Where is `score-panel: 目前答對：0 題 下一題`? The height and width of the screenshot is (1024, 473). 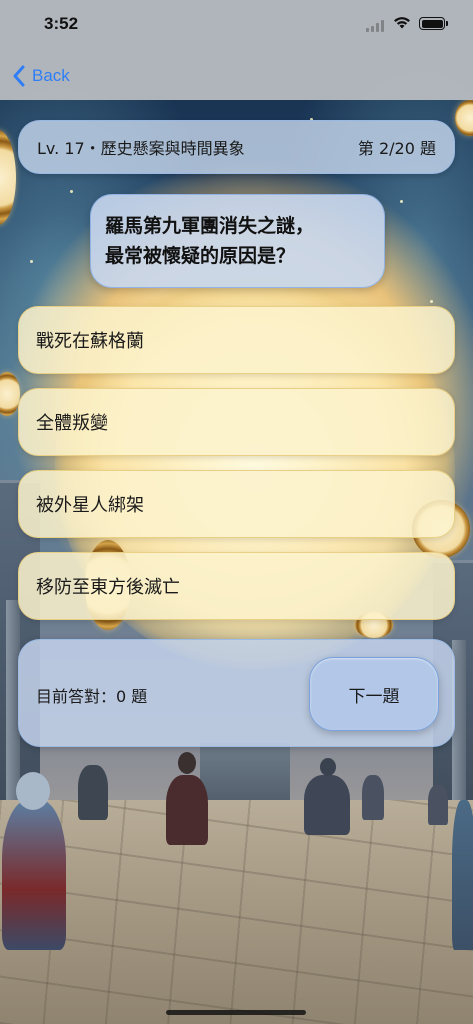
score-panel: 目前答對：0 題 下一題 is located at coordinates (236, 693).